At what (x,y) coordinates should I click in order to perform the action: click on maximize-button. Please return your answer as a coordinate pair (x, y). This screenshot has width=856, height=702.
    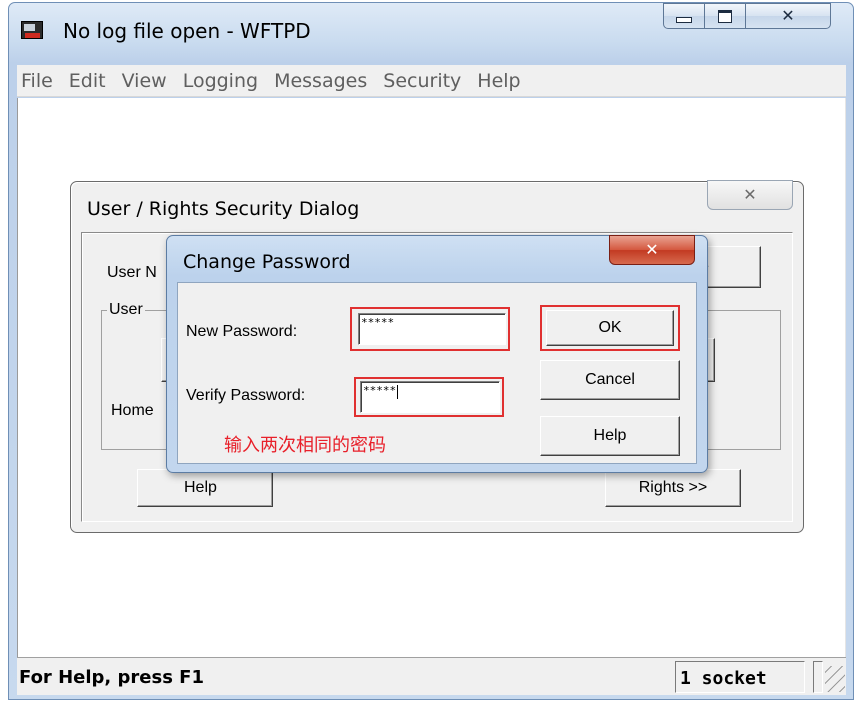
    Looking at the image, I should click on (725, 16).